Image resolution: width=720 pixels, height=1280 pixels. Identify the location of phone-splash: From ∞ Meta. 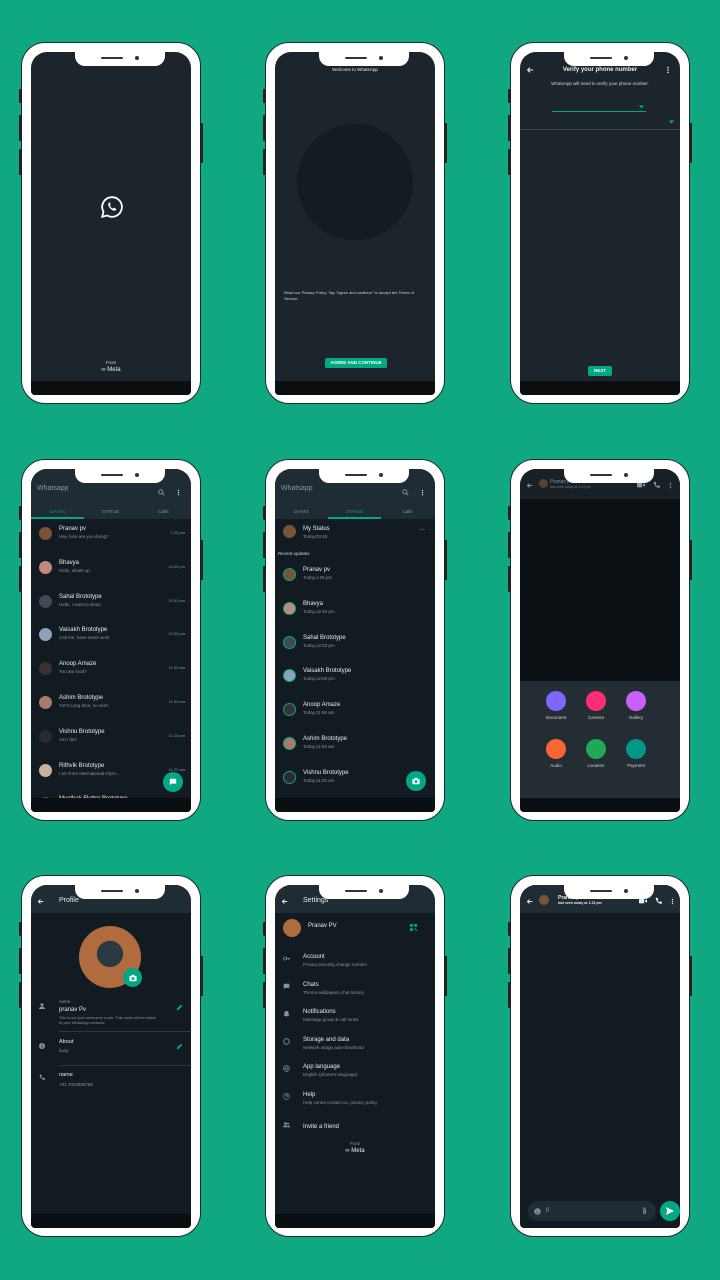
(111, 223).